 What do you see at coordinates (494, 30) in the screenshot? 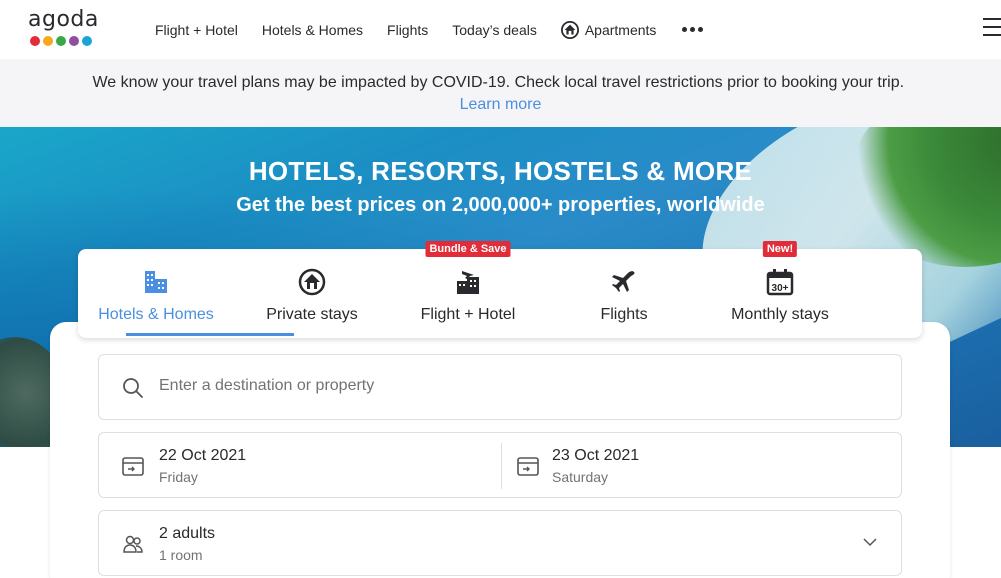
I see `nav-todays-deals: Today’s deals` at bounding box center [494, 30].